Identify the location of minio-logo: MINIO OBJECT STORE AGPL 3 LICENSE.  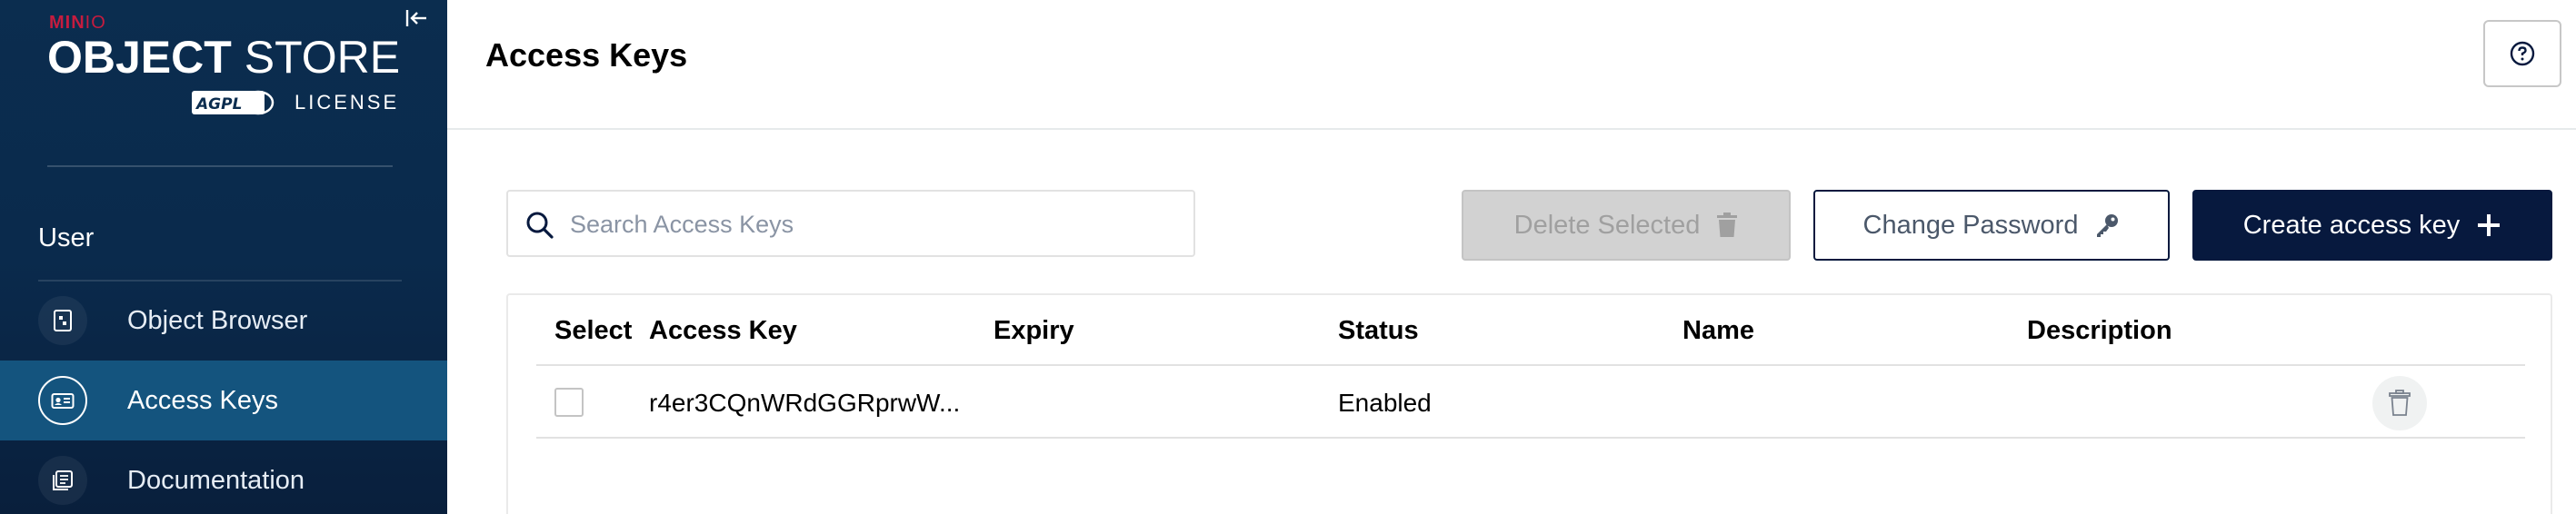
(229, 67).